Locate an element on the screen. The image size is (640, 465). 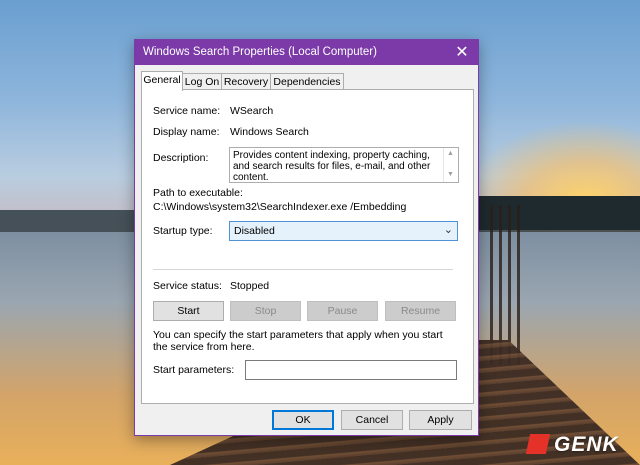
close-icon: ✕ is located at coordinates (462, 52).